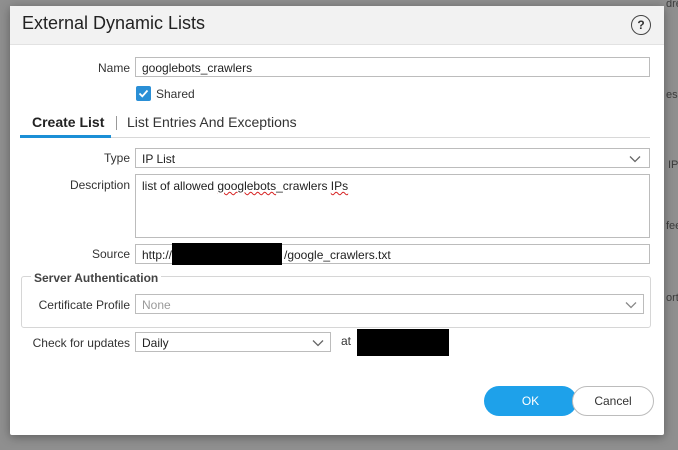  What do you see at coordinates (337, 255) in the screenshot?
I see `source-suffix: /google_crawlers.txt` at bounding box center [337, 255].